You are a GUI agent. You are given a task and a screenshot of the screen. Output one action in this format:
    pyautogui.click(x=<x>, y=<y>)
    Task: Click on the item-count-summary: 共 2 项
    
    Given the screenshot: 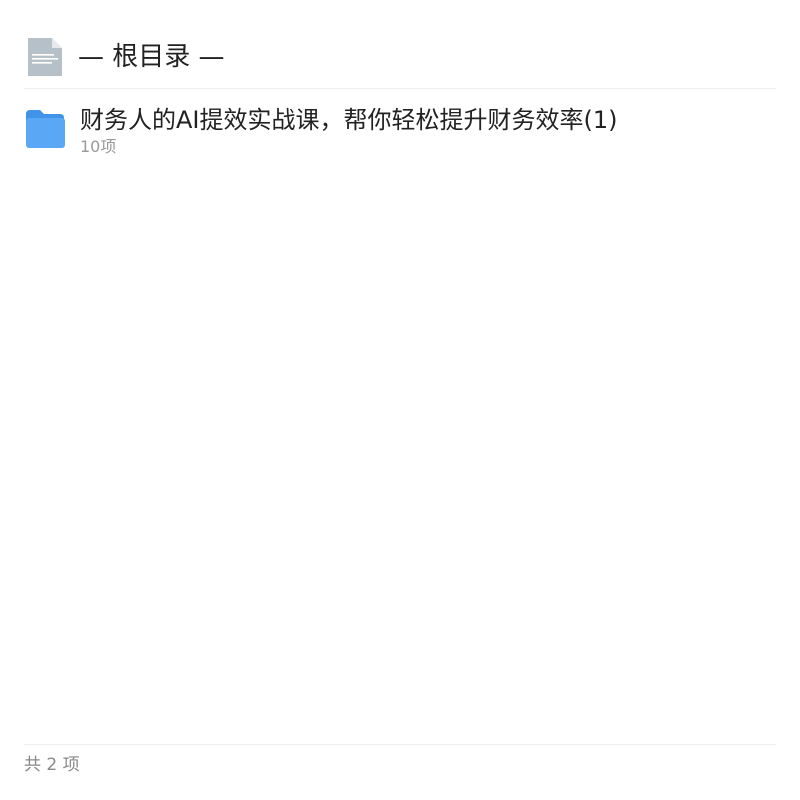 What is the action you would take?
    pyautogui.click(x=52, y=765)
    